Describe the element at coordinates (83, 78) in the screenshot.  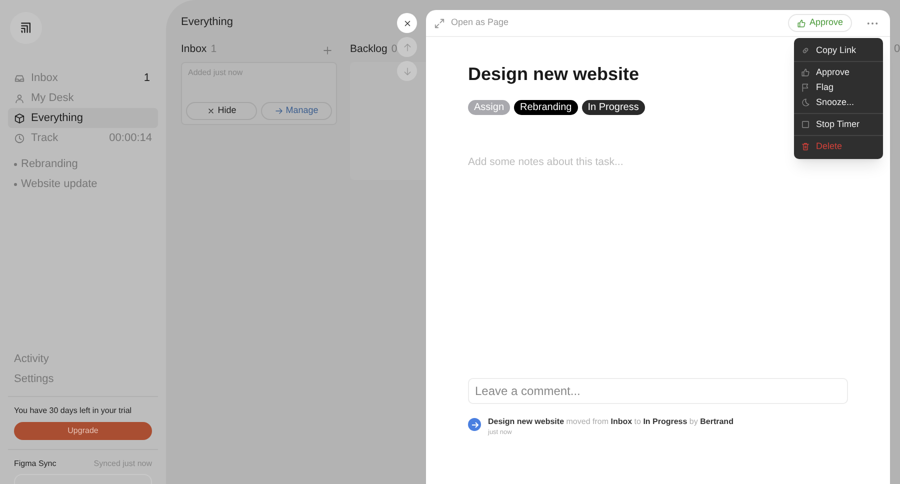
I see `nav-item: Inbox 1` at that location.